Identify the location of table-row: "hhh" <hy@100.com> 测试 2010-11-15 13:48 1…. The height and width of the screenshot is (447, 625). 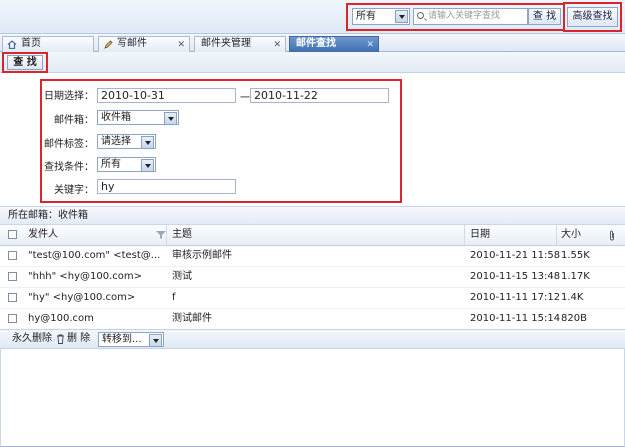
(312, 277).